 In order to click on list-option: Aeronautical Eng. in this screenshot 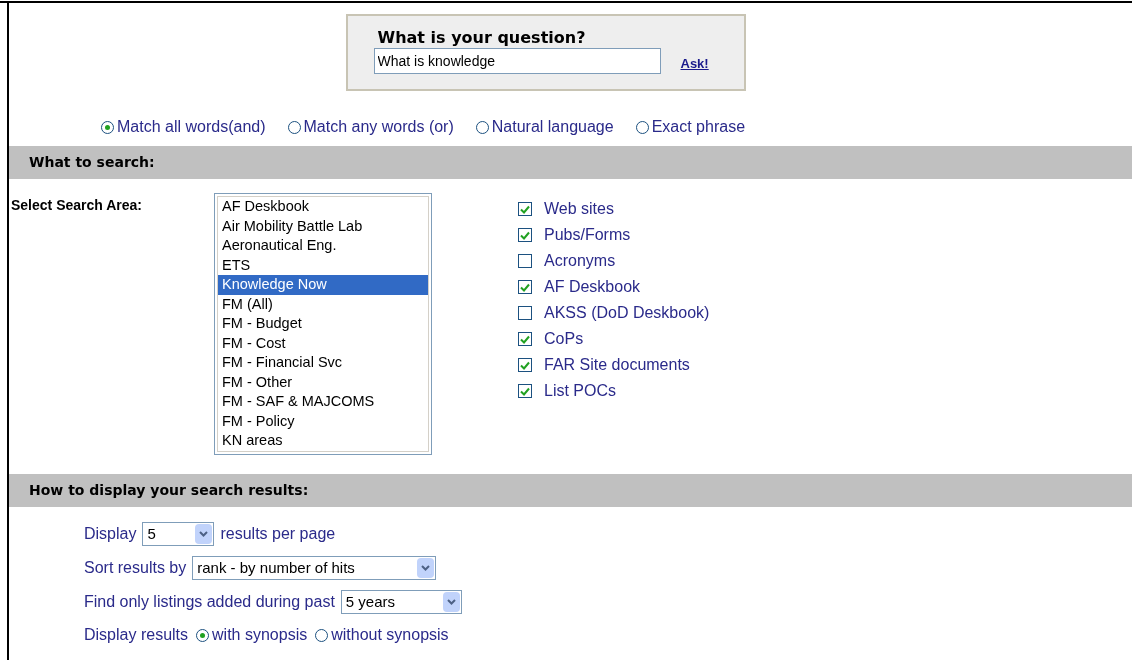, I will do `click(323, 246)`.